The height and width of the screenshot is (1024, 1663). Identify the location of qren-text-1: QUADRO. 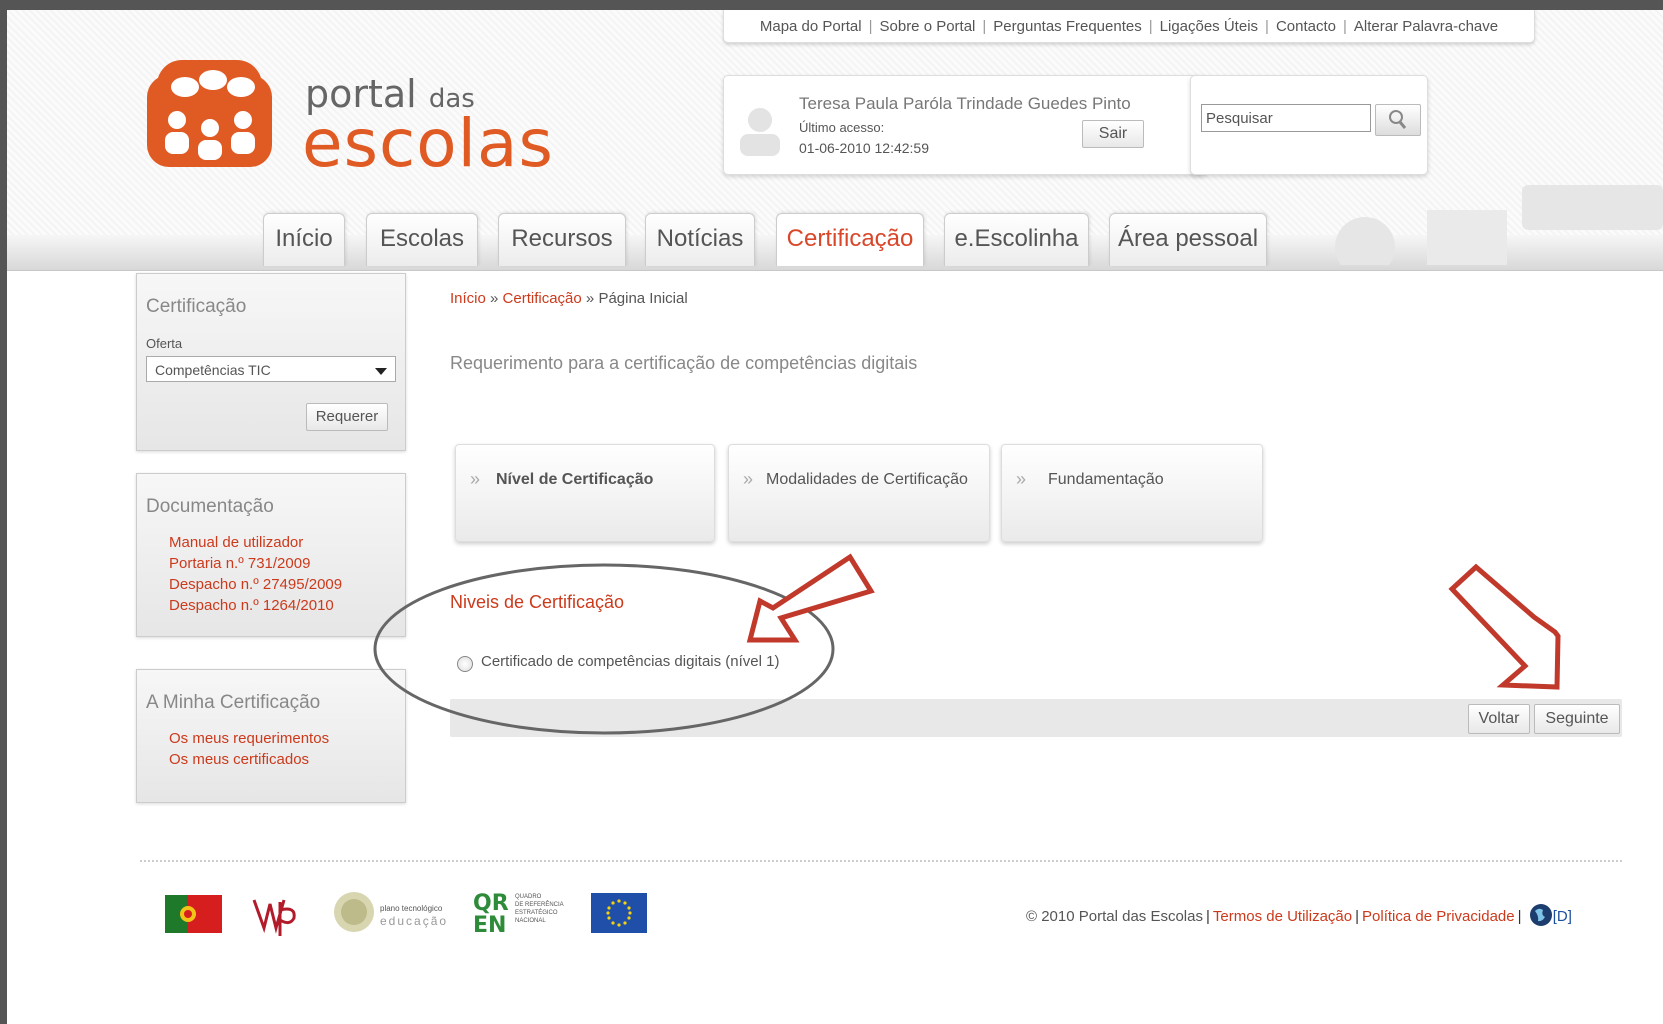
(528, 897).